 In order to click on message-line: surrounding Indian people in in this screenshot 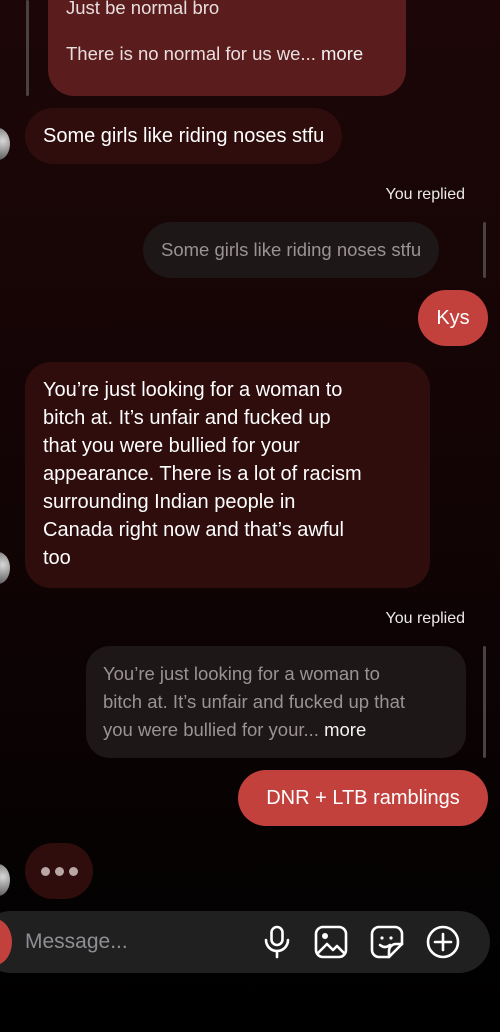, I will do `click(169, 502)`.